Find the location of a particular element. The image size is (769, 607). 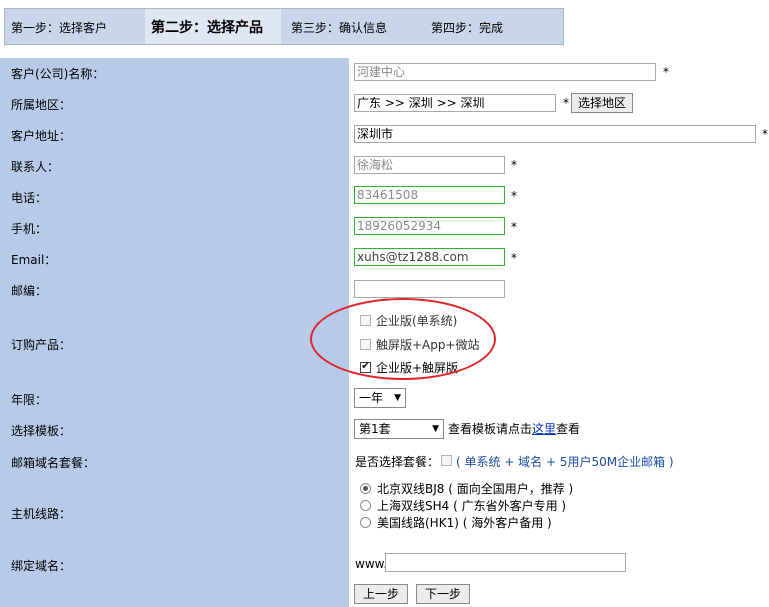

address-label: 客户地址： is located at coordinates (41, 136).